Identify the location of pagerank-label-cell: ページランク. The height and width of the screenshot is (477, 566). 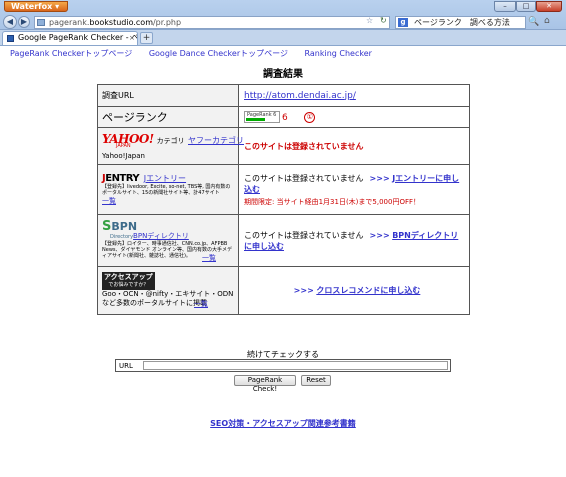
(168, 117).